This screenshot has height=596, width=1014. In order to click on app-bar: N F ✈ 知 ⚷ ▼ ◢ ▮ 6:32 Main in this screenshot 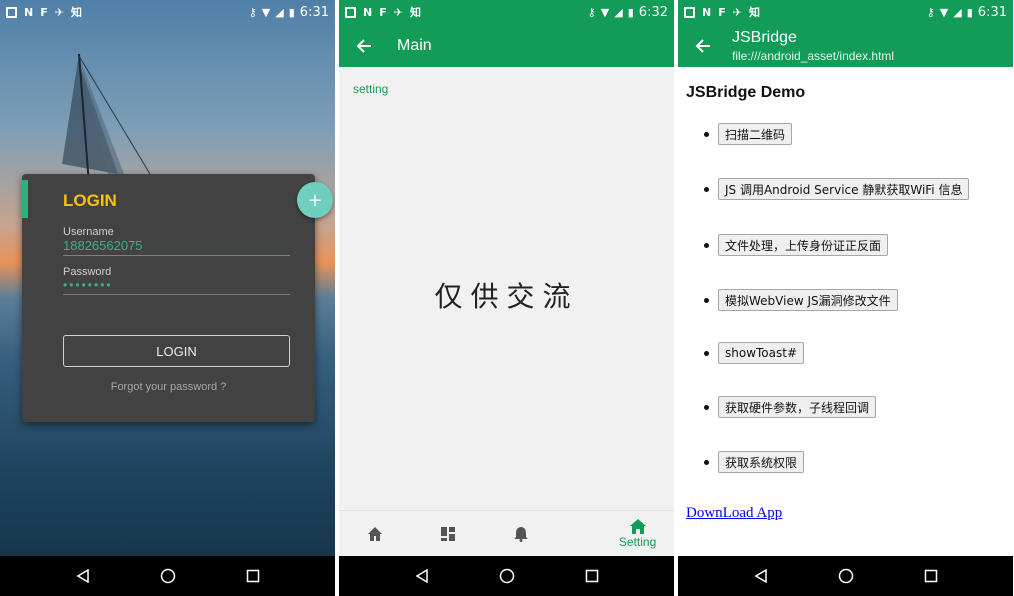, I will do `click(506, 33)`.